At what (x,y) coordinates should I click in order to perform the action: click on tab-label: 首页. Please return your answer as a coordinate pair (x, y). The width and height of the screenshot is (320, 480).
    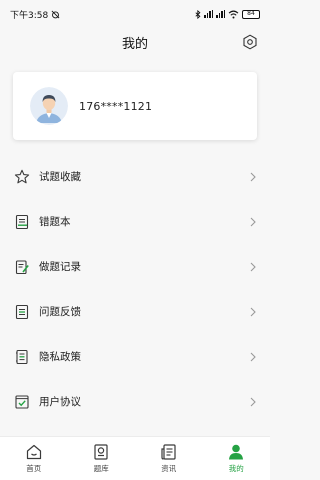
    Looking at the image, I should click on (34, 468).